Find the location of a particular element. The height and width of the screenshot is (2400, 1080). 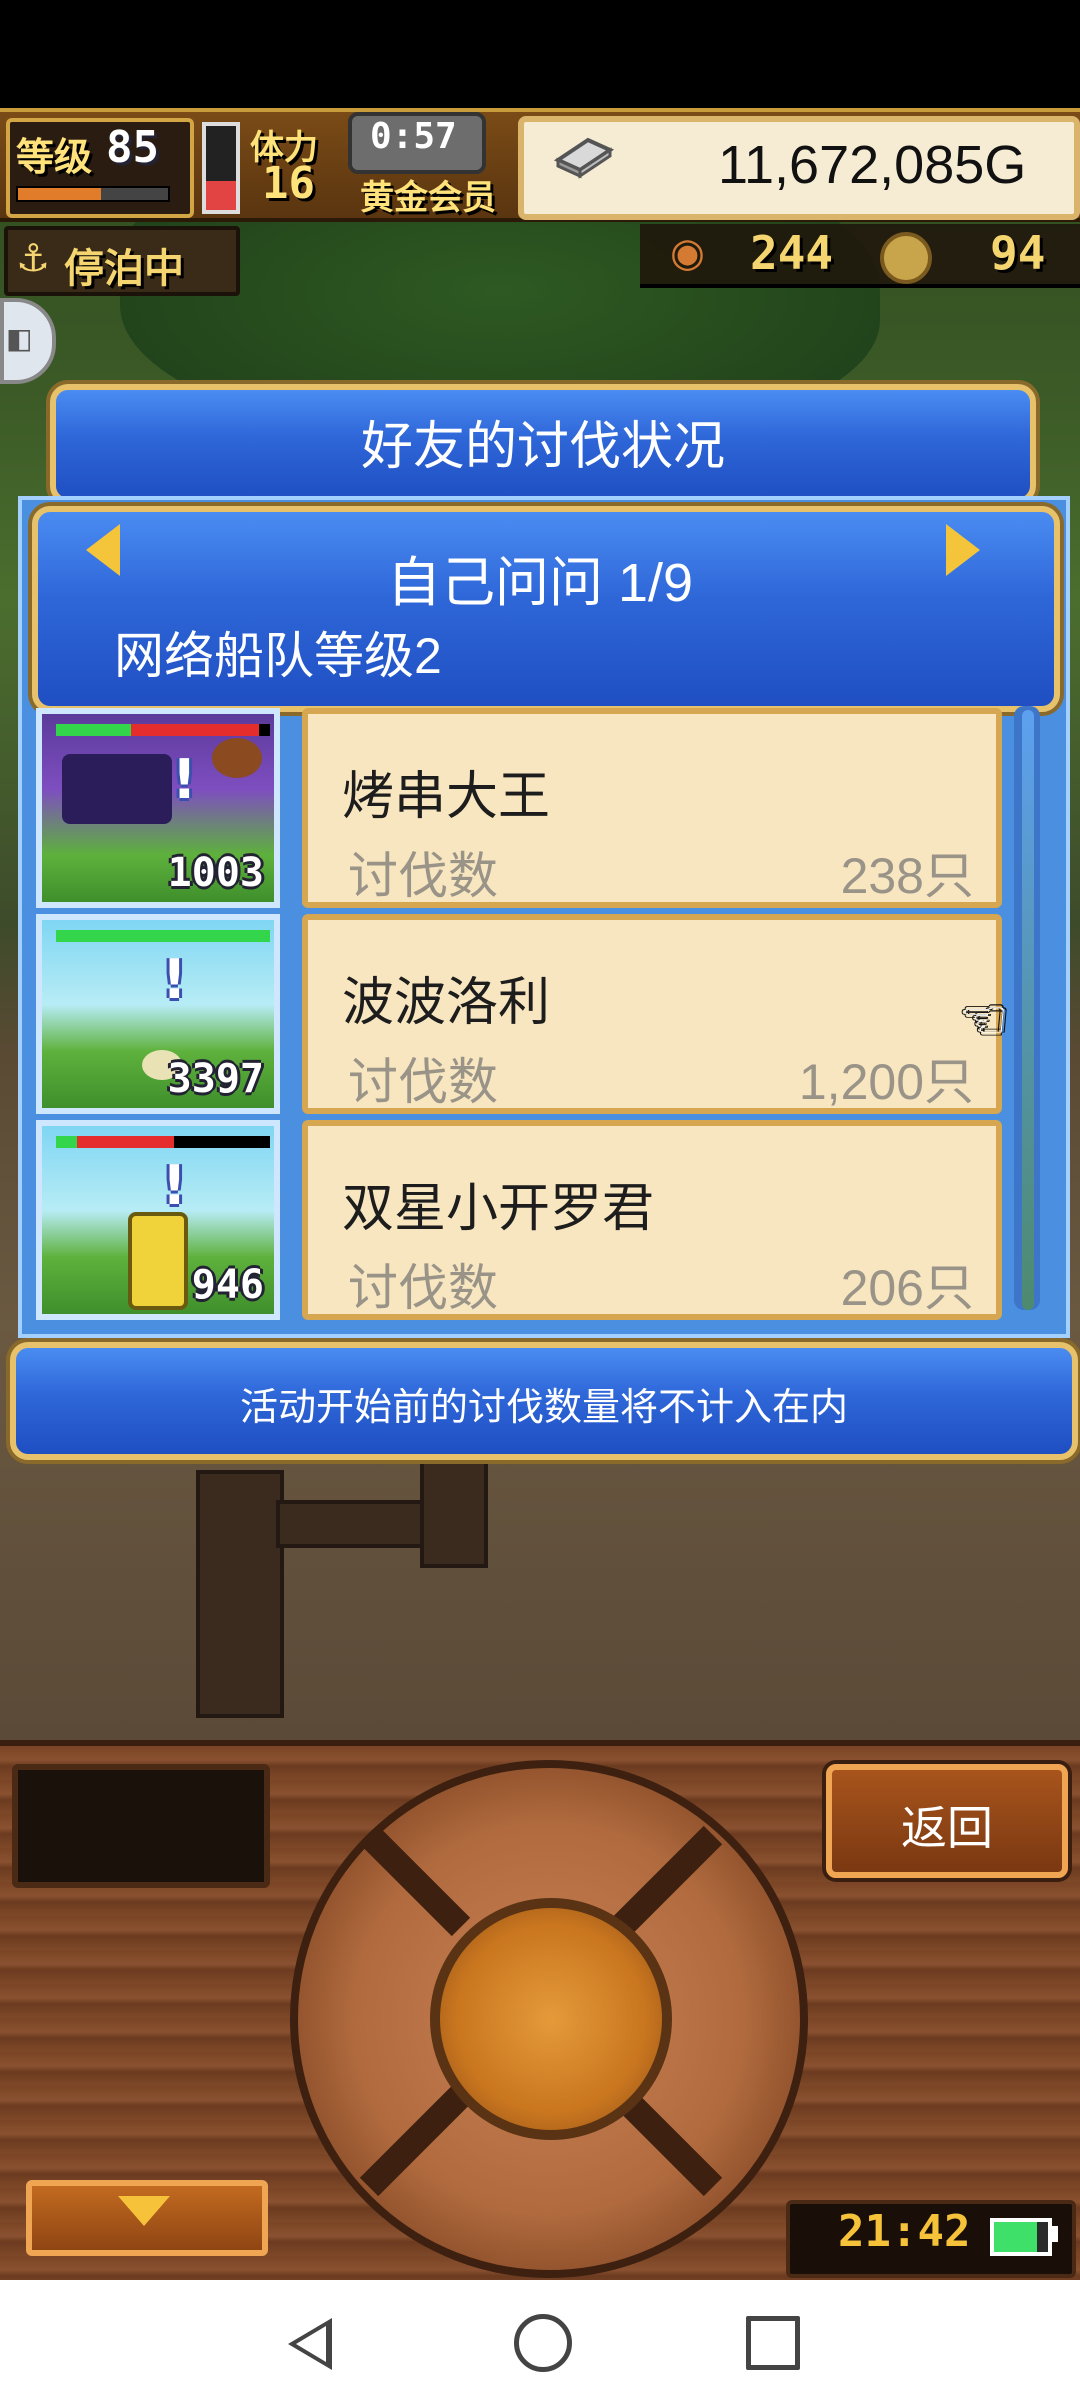

monster-name: 烤串大王 is located at coordinates (446, 797).